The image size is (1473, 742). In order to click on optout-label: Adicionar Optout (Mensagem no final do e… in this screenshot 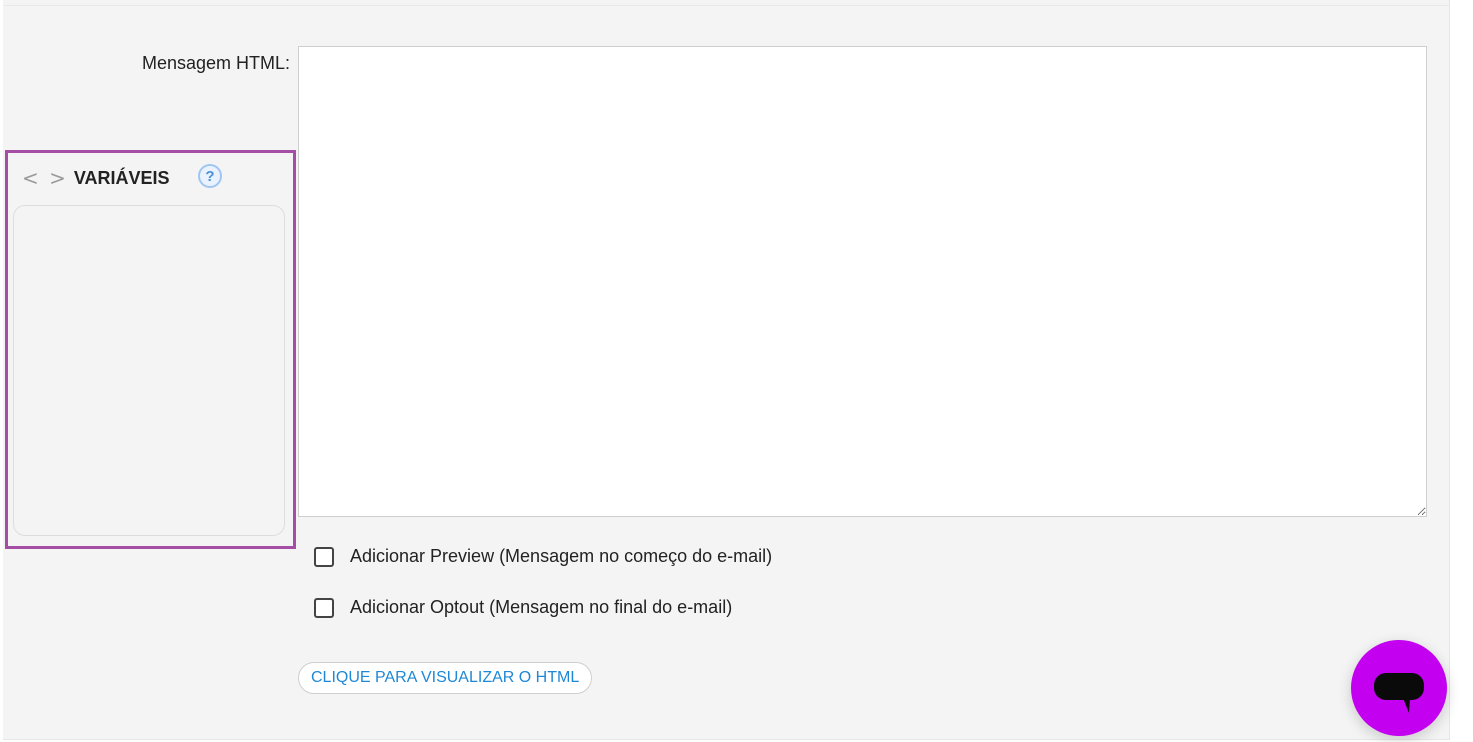, I will do `click(541, 607)`.